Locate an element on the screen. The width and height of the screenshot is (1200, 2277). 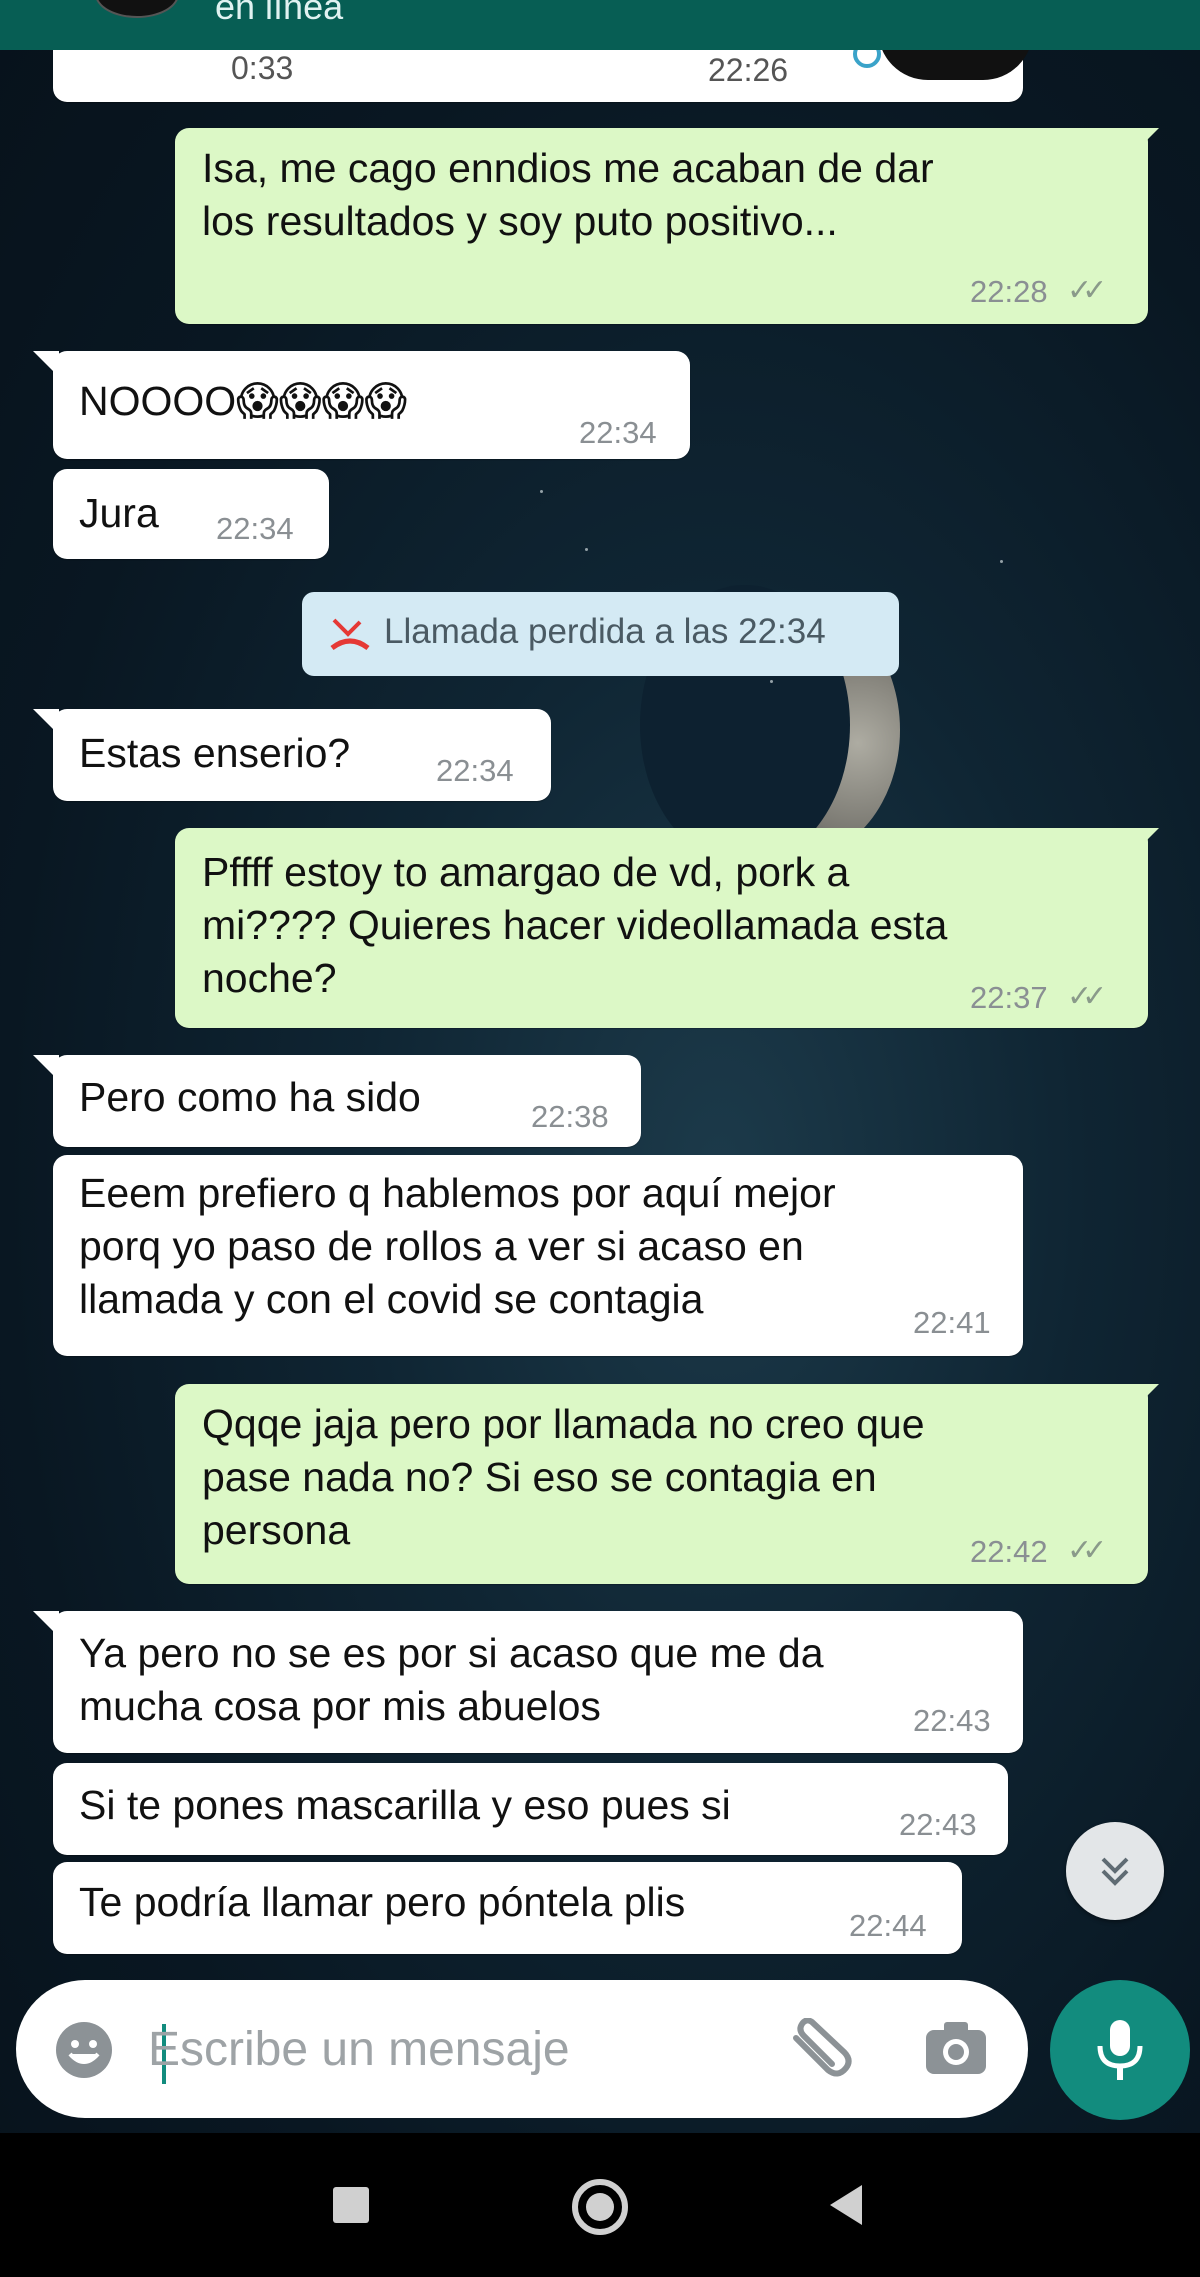
scroll-to-bottom-button is located at coordinates (1115, 1871).